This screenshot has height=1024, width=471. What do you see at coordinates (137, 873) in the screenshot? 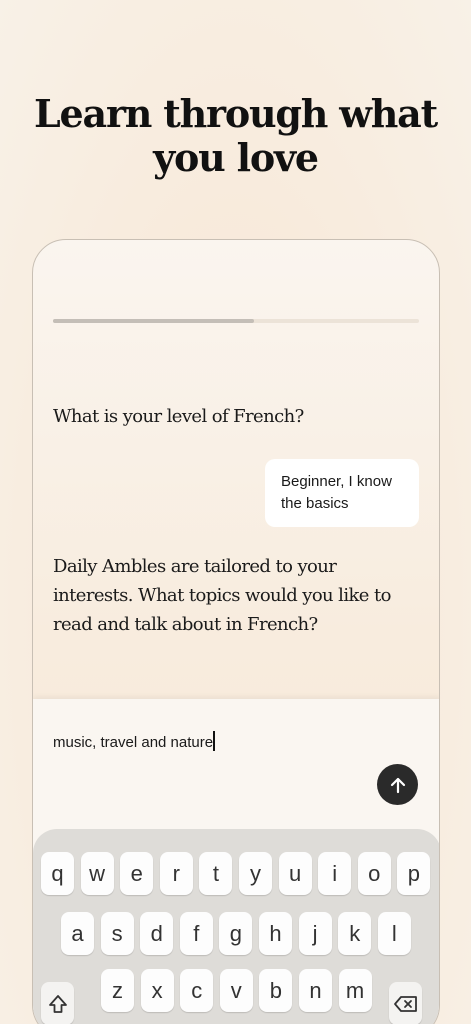
I see `key-e: e` at bounding box center [137, 873].